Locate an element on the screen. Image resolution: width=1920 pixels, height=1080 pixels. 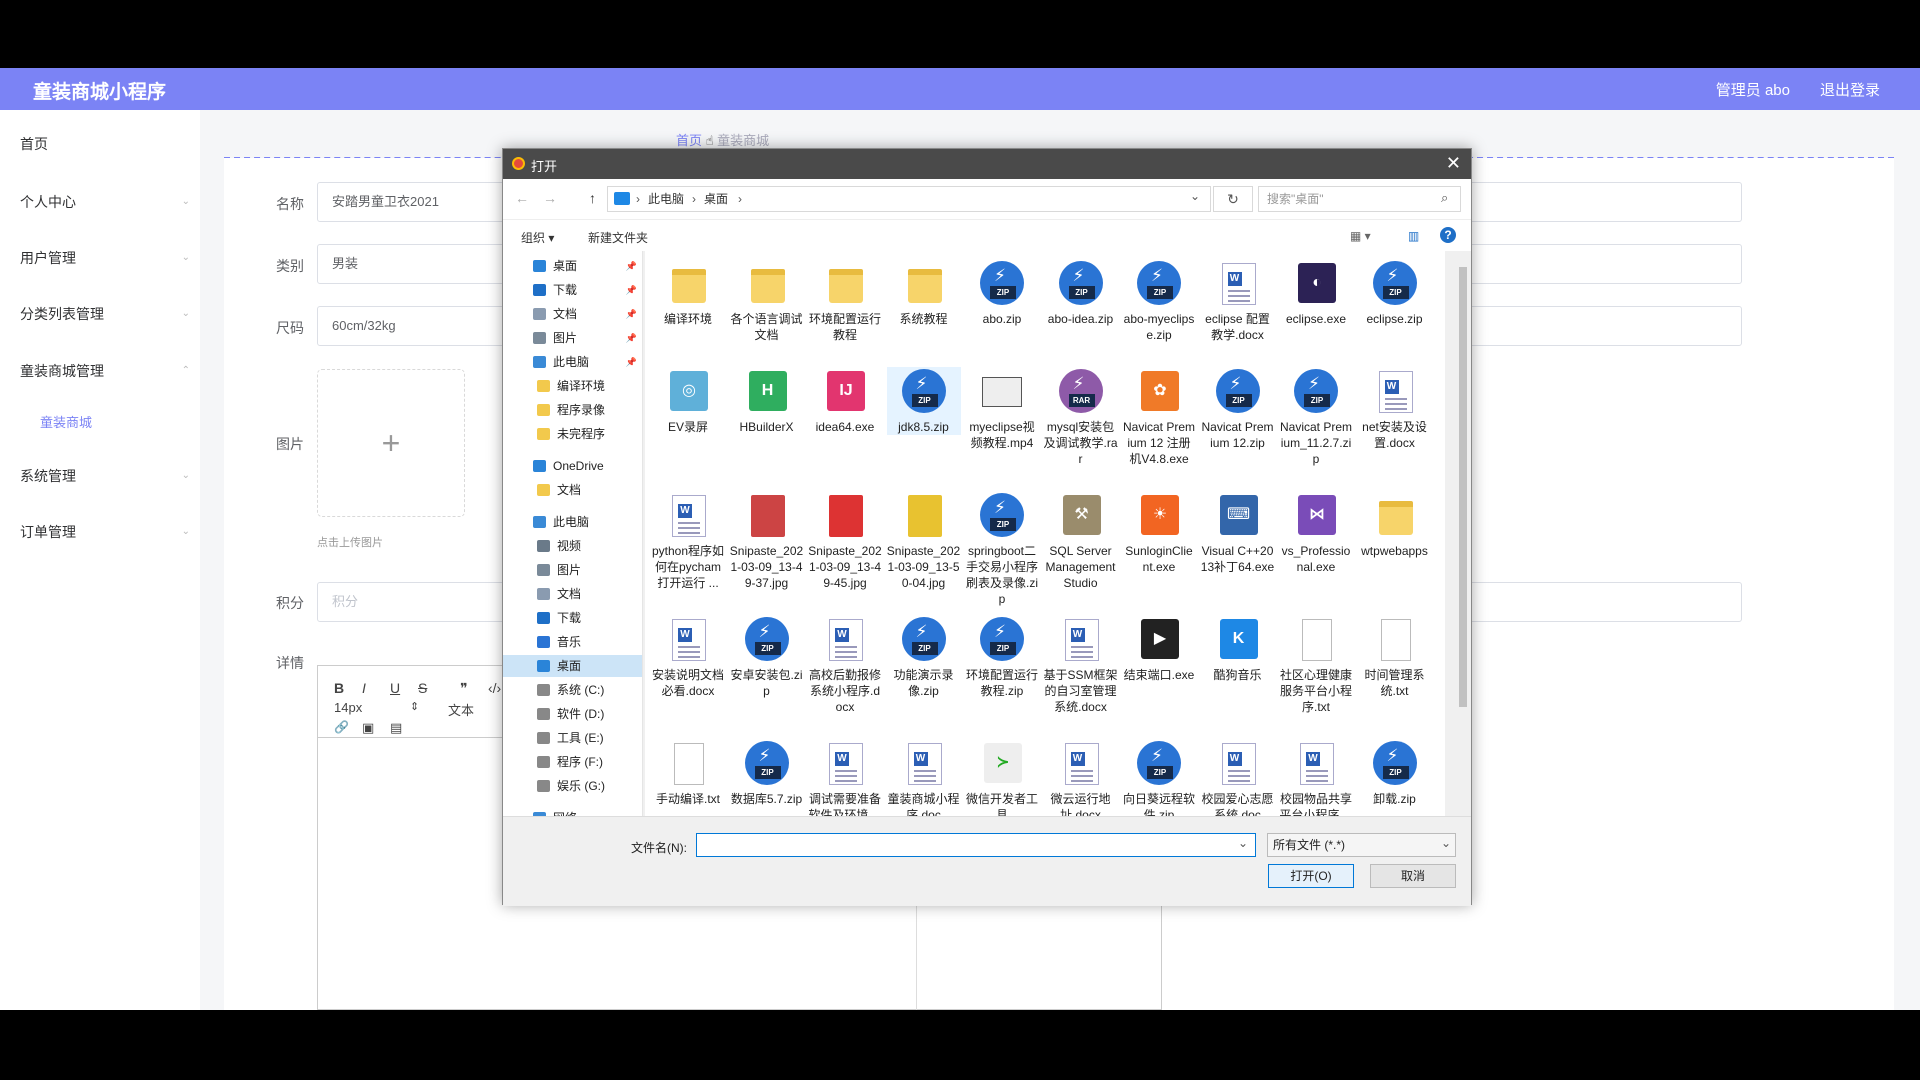
file-item: 各个语言调试文档 is located at coordinates (767, 301).